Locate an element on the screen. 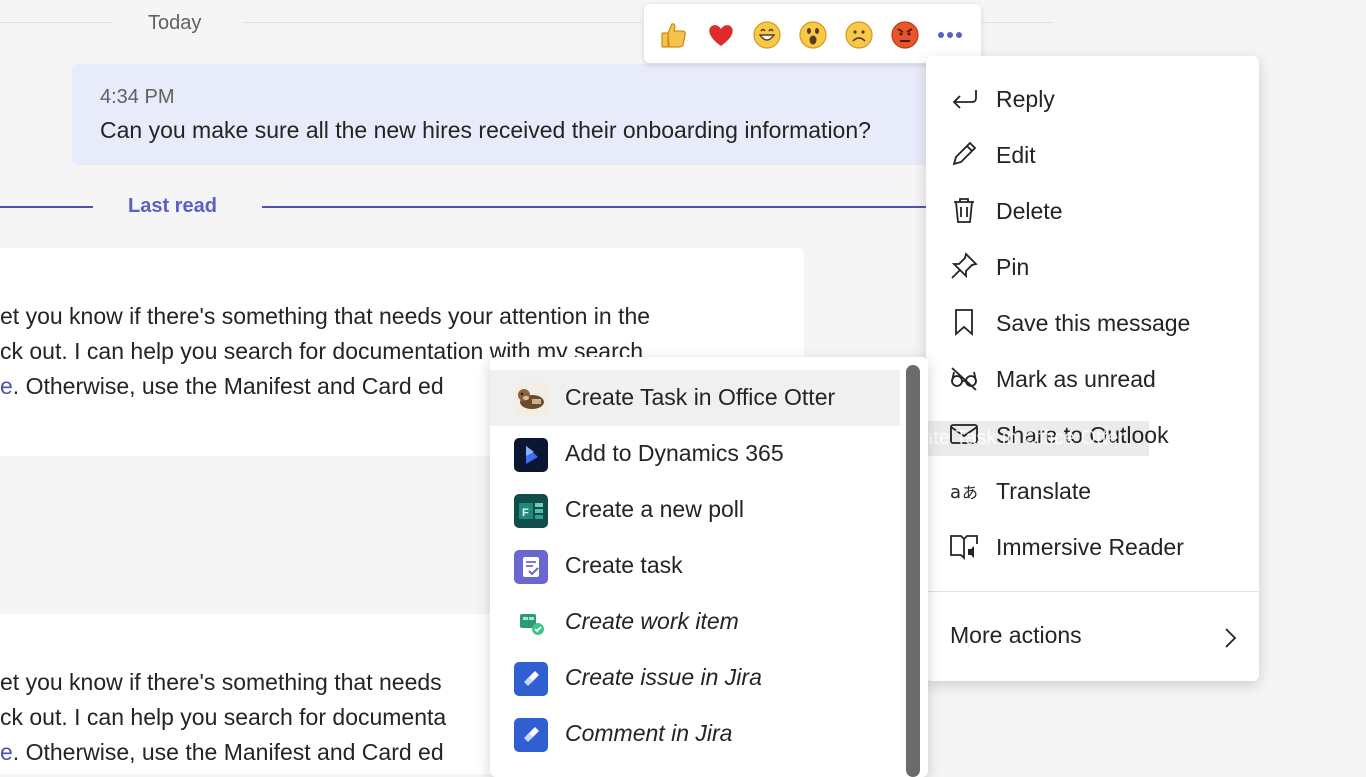 This screenshot has height=777, width=1366. menu-item-label: Pin is located at coordinates (1013, 267).